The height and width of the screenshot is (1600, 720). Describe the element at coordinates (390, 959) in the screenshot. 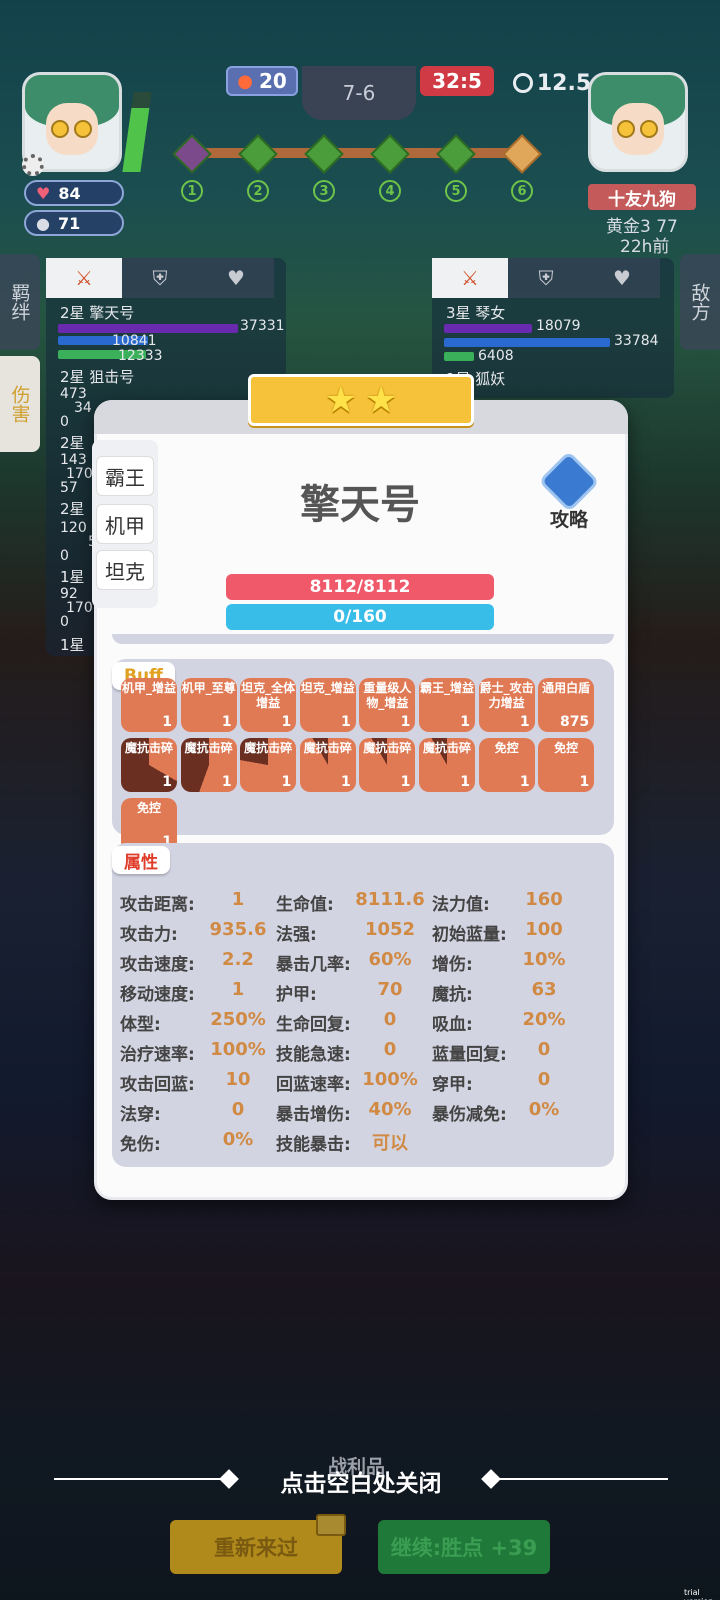

I see `attribute-value: 60%` at that location.